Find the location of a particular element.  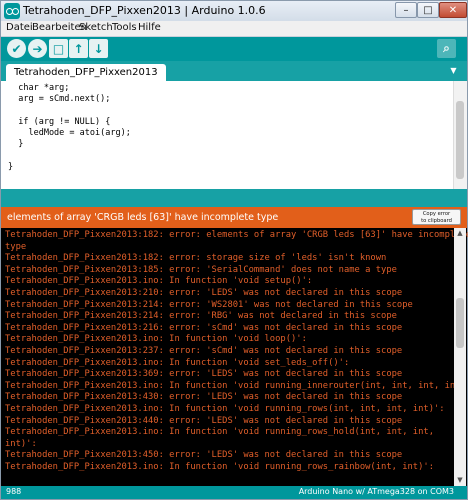

copy-error-label-line2: to clipboard is located at coordinates (436, 220).